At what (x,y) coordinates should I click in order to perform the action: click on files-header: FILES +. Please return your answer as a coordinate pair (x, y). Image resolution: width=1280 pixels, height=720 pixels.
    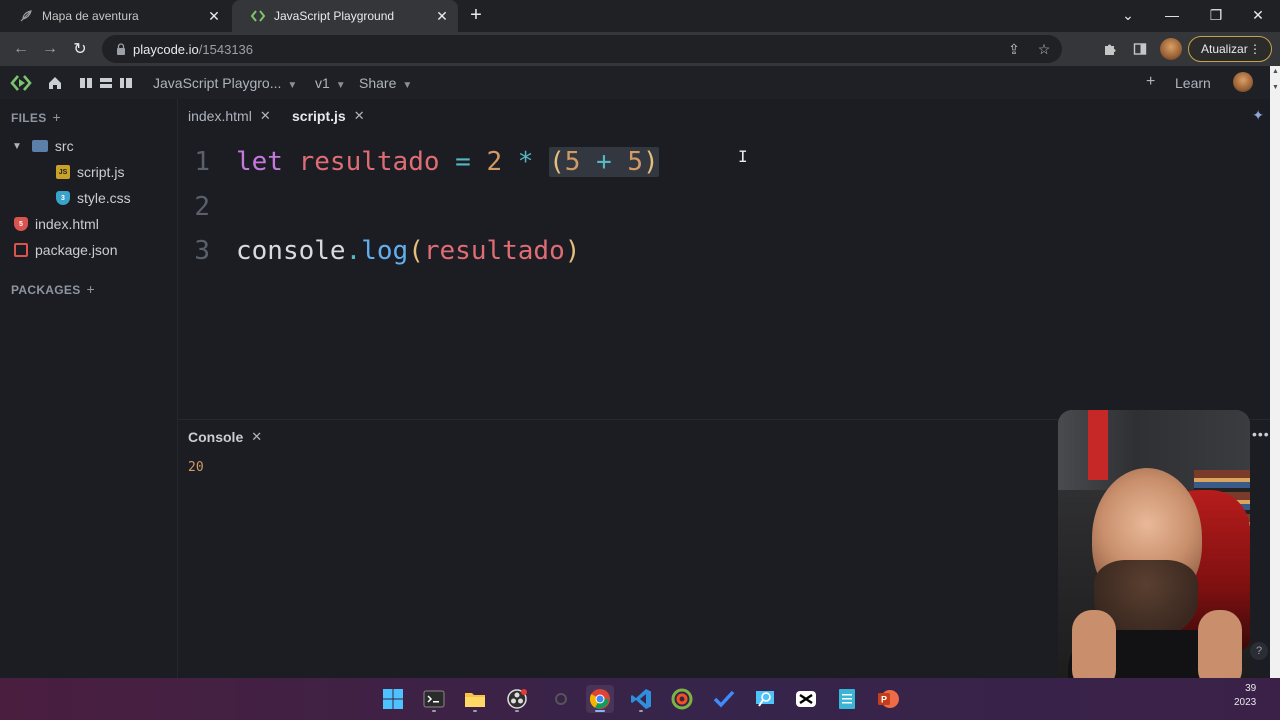
    Looking at the image, I should click on (36, 117).